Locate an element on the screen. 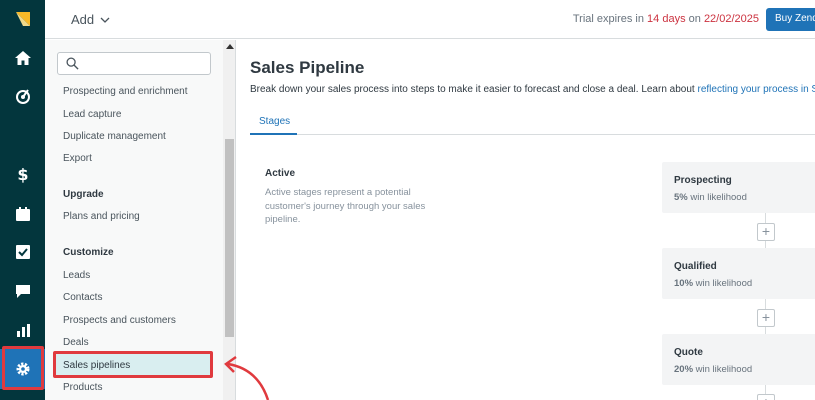 The image size is (815, 400). nav-item-plans: Plans and pricing is located at coordinates (101, 216).